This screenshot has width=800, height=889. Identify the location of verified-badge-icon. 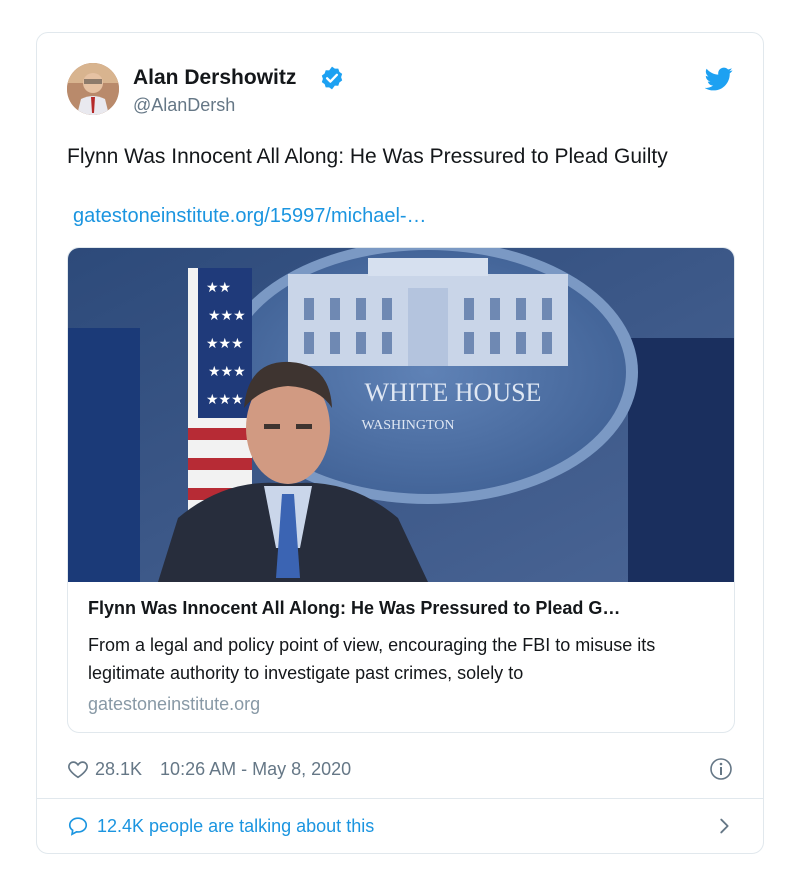
(332, 78).